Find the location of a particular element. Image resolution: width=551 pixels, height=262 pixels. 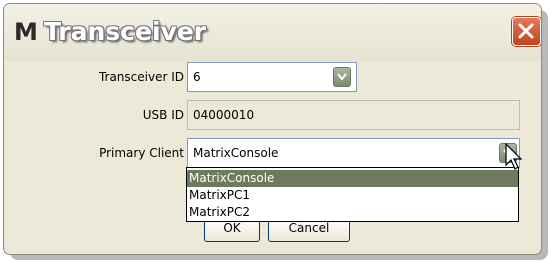

transceiver-id-label: Transceiver ID is located at coordinates (141, 77).